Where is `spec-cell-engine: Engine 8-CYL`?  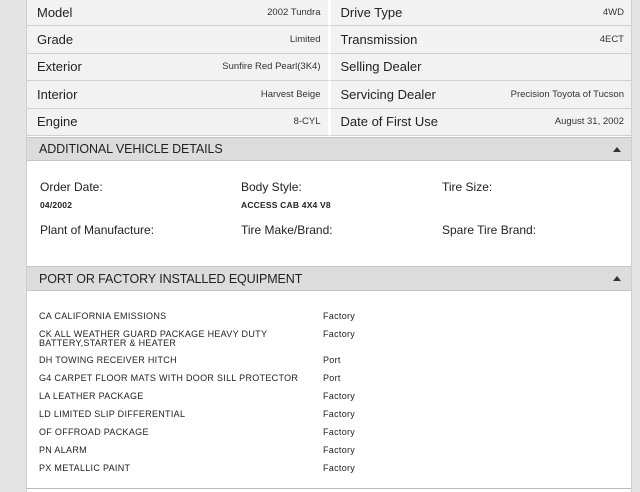 spec-cell-engine: Engine 8-CYL is located at coordinates (179, 122).